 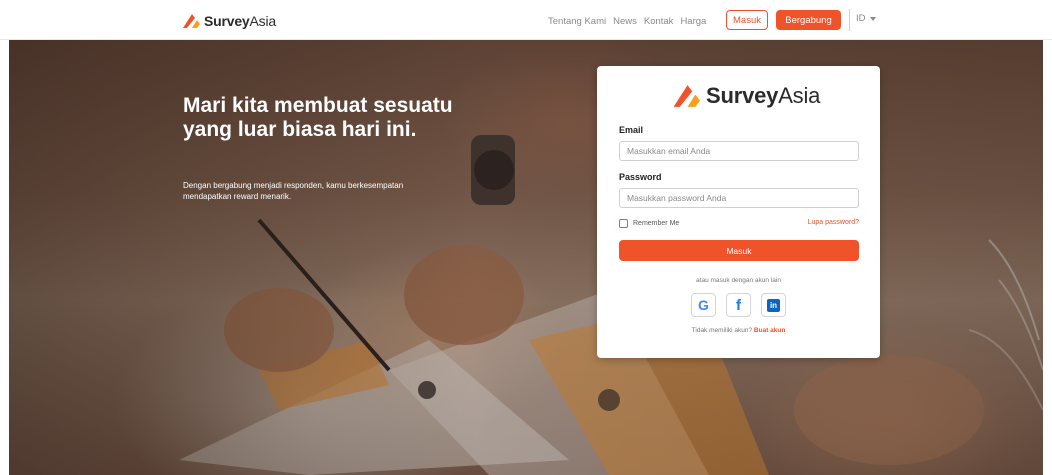 I want to click on nav-divider, so click(x=849, y=20).